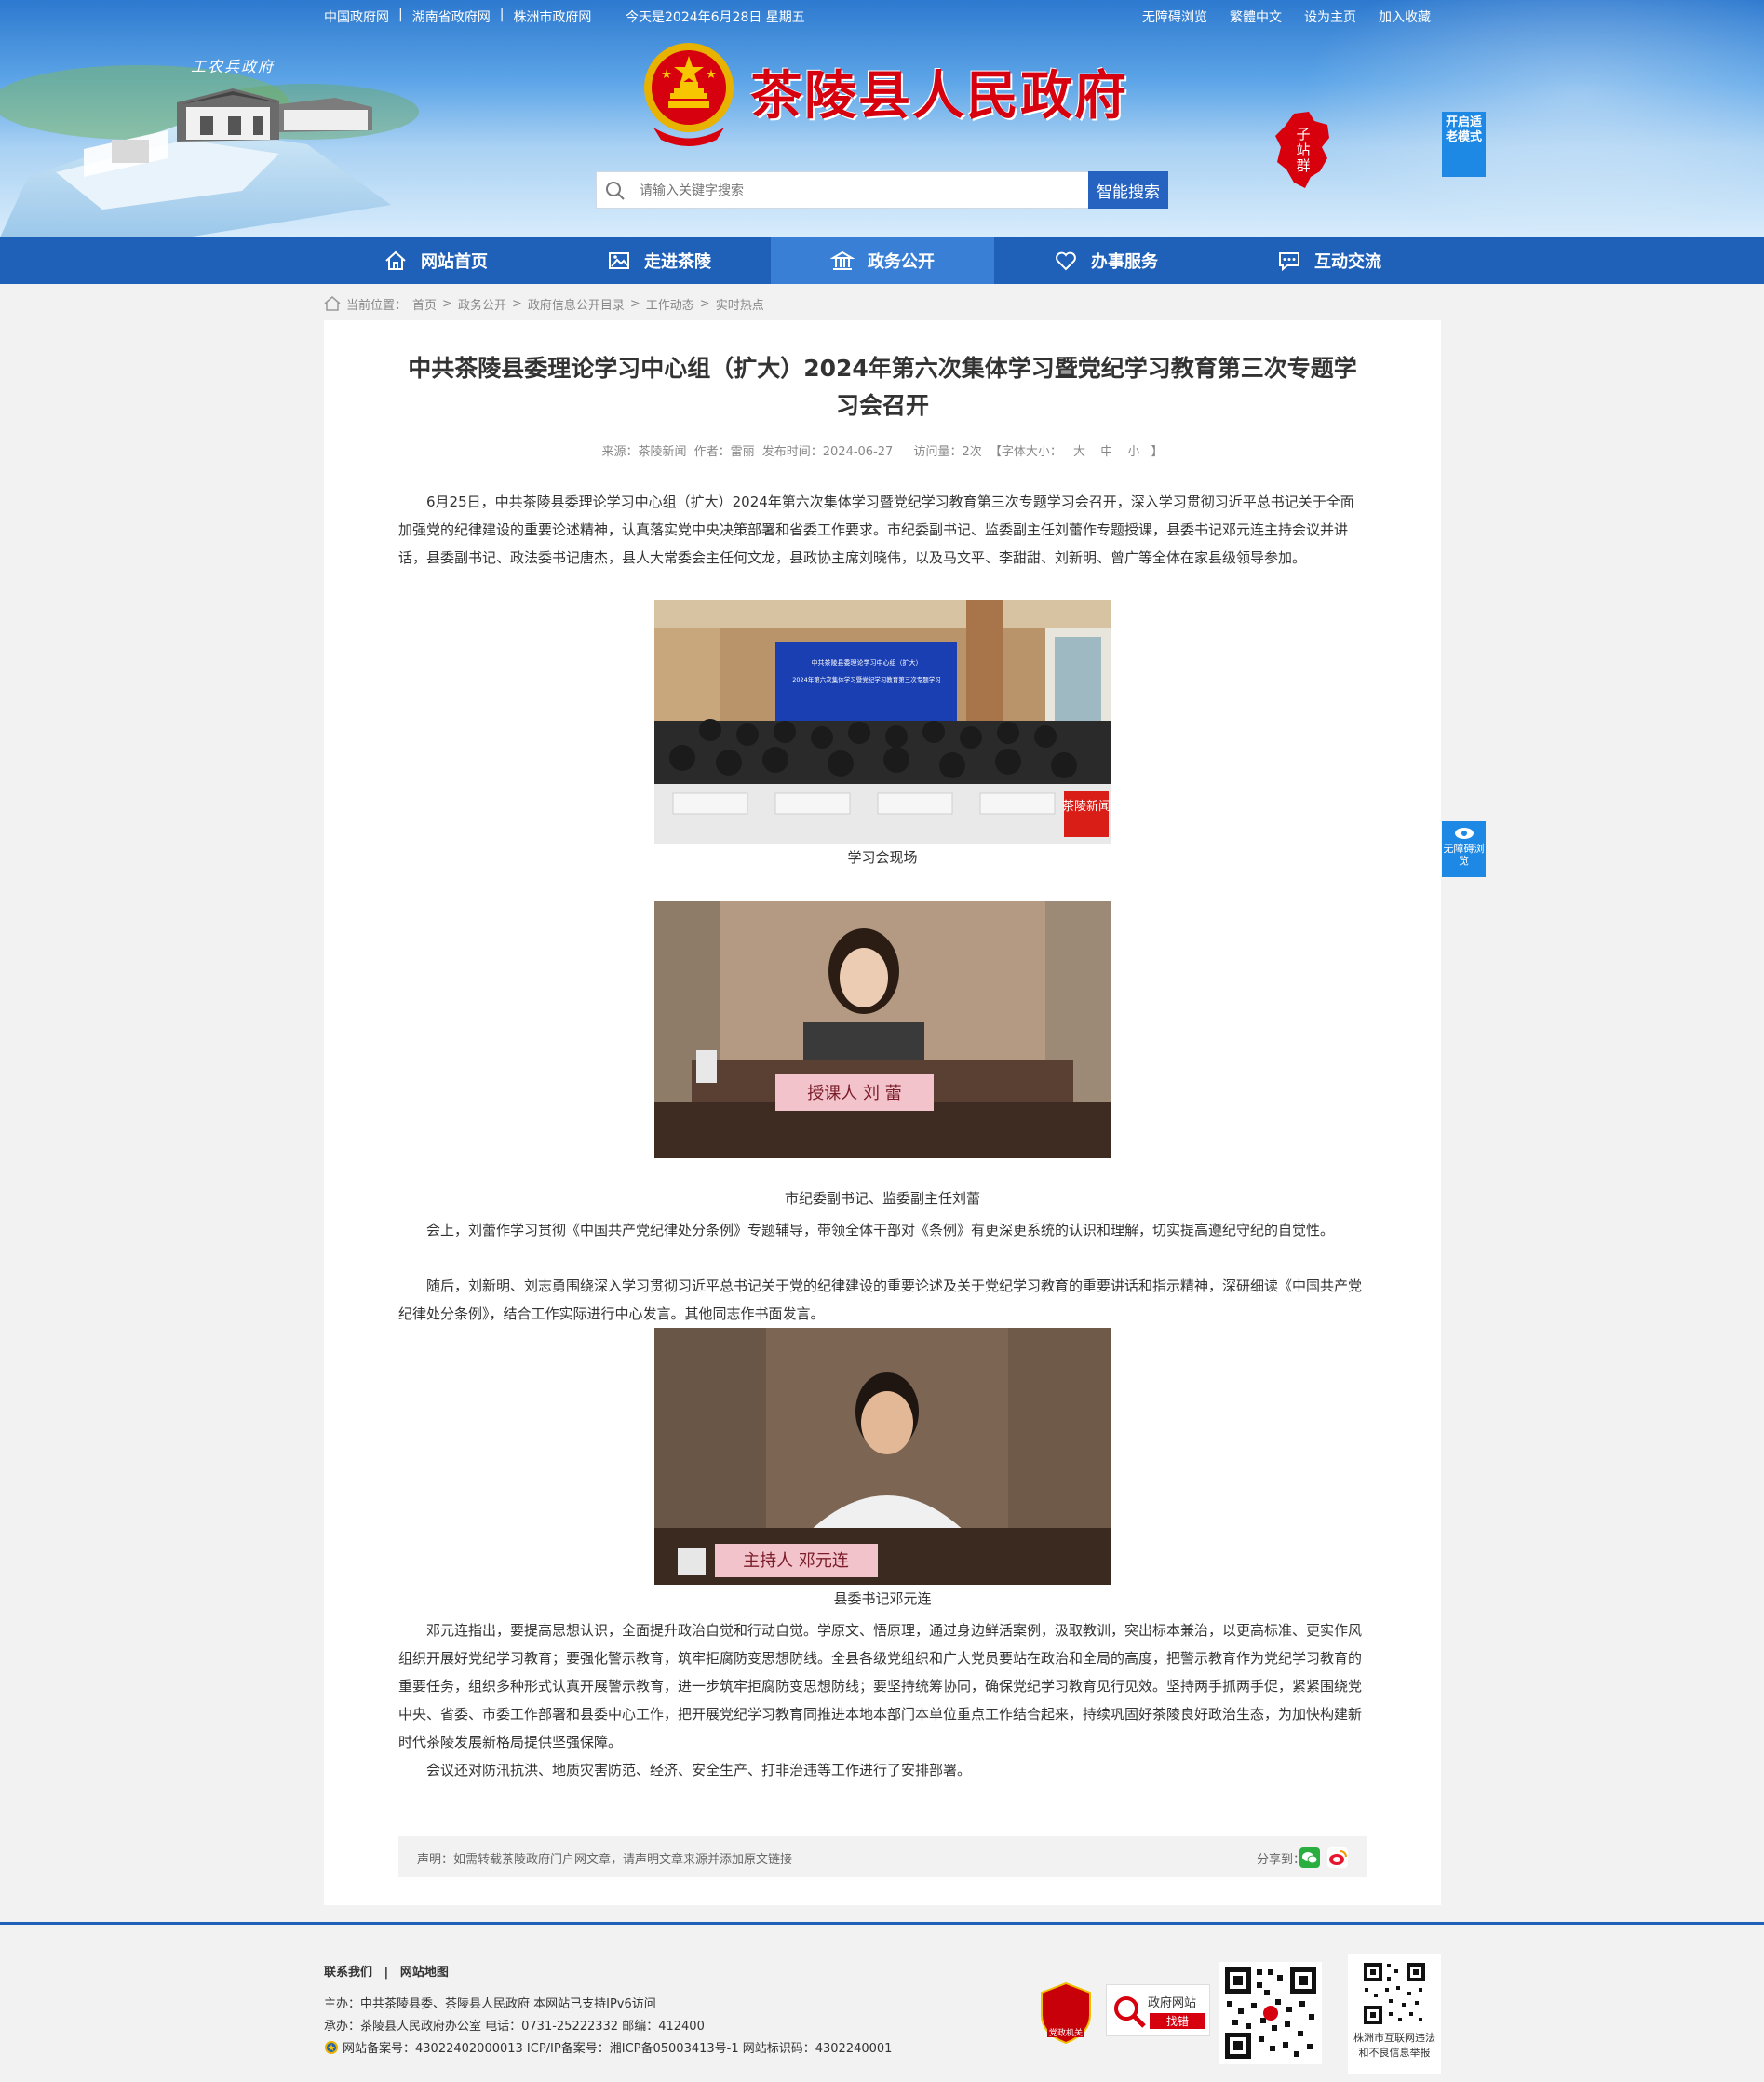 This screenshot has height=2082, width=1764. I want to click on chat-icon, so click(1289, 262).